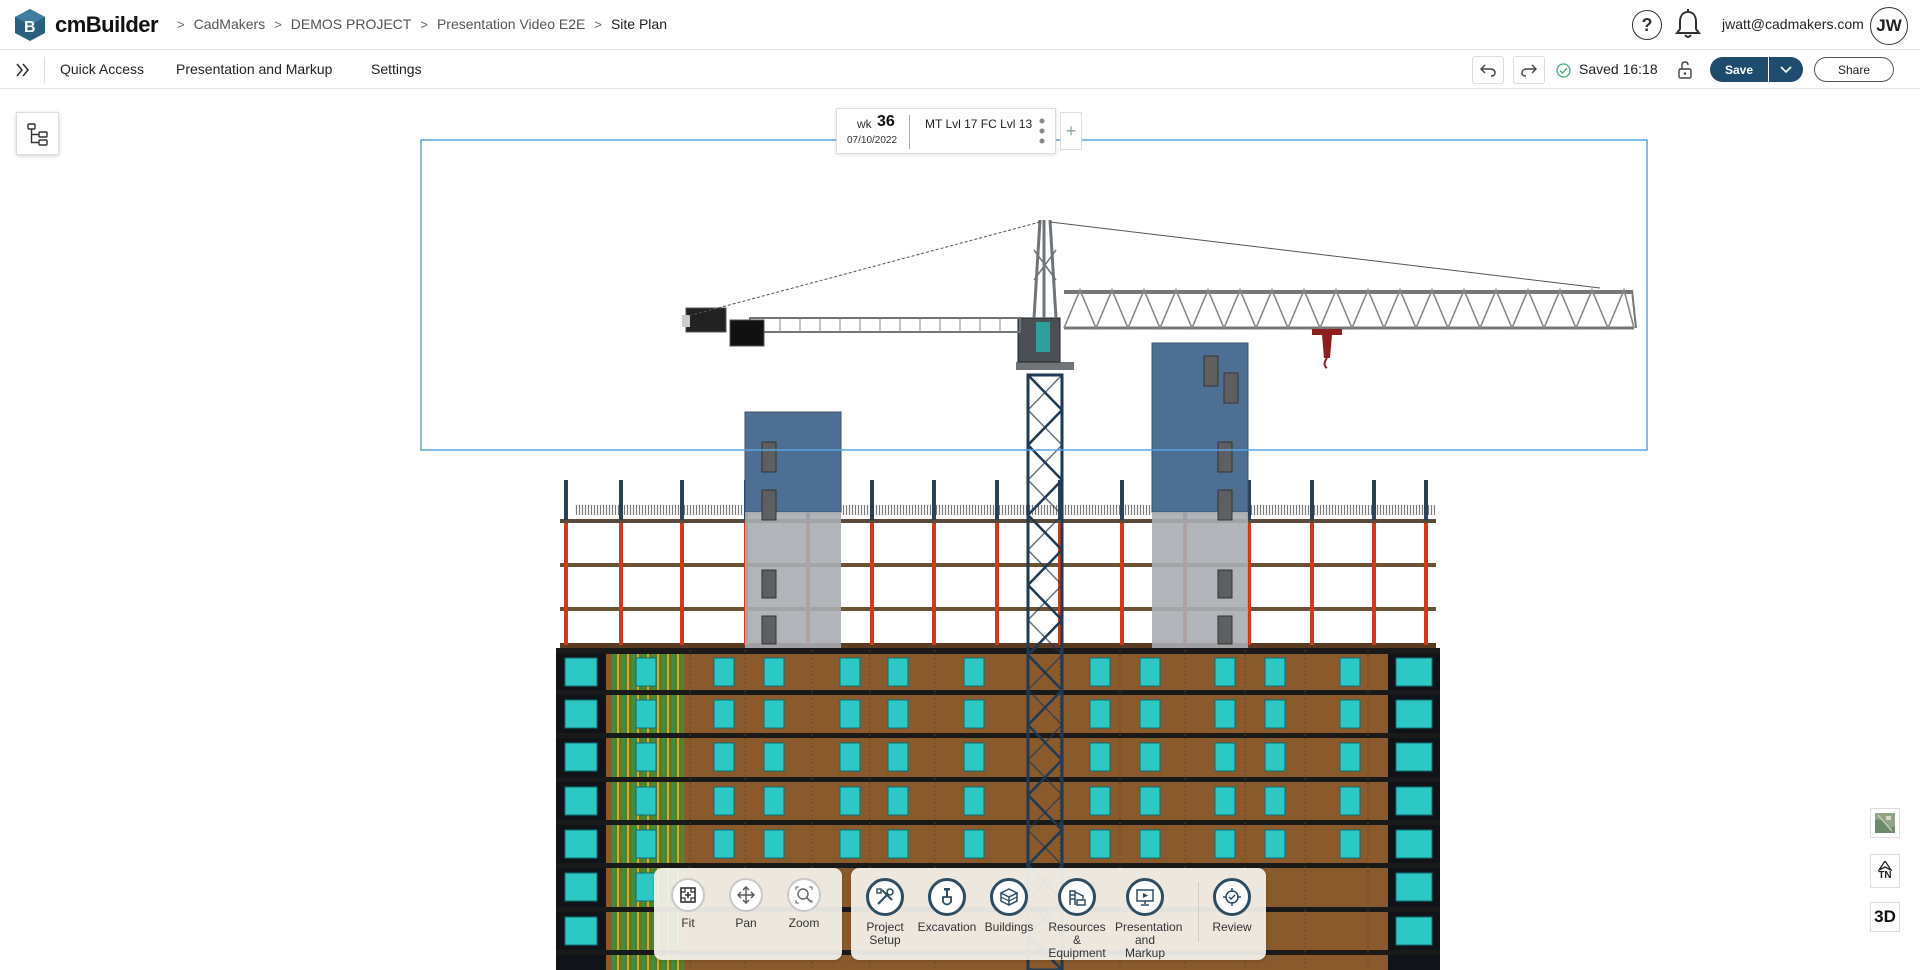 The width and height of the screenshot is (1920, 970). Describe the element at coordinates (947, 897) in the screenshot. I see `shovel-icon` at that location.